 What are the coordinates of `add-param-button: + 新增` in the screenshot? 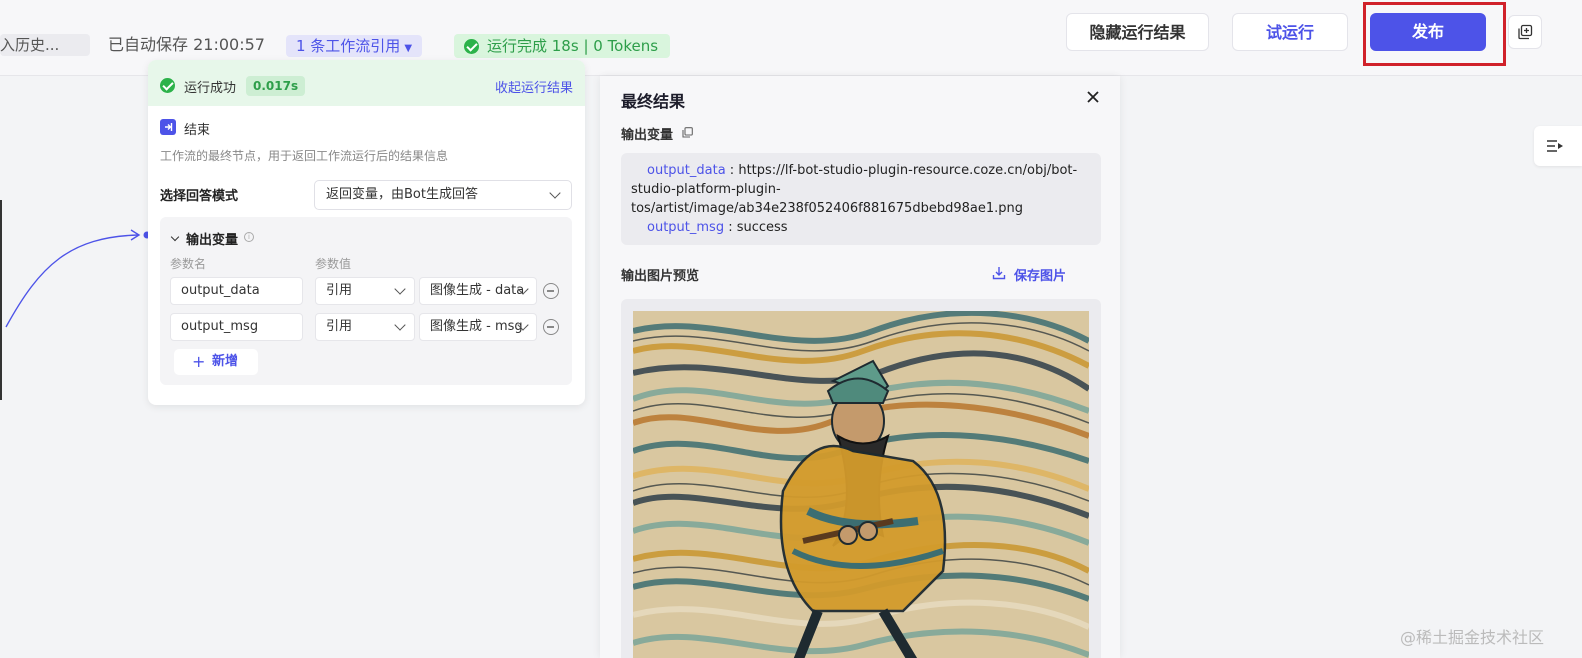 It's located at (216, 362).